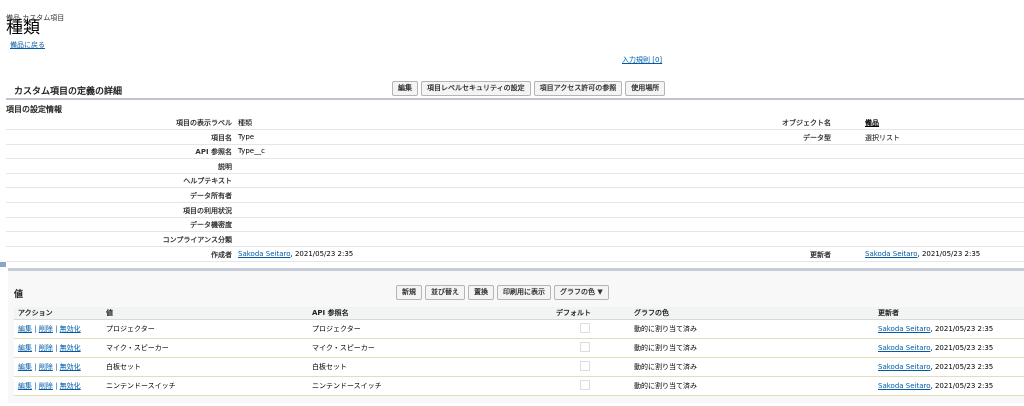 The image size is (1024, 406). I want to click on replace-button: 置換, so click(481, 292).